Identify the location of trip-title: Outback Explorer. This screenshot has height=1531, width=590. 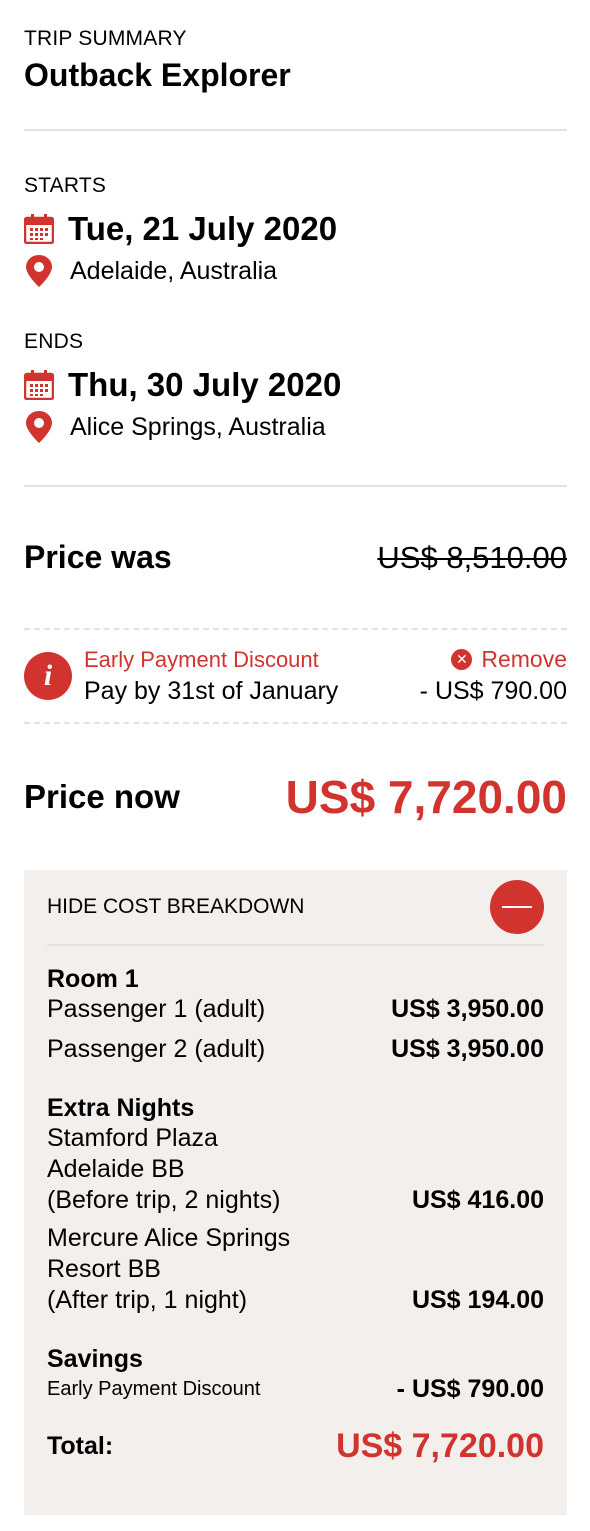
(157, 75).